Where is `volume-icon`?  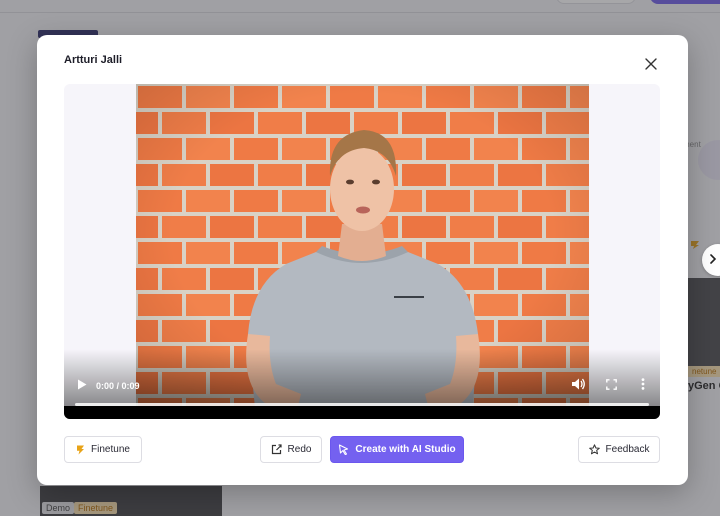 volume-icon is located at coordinates (579, 386).